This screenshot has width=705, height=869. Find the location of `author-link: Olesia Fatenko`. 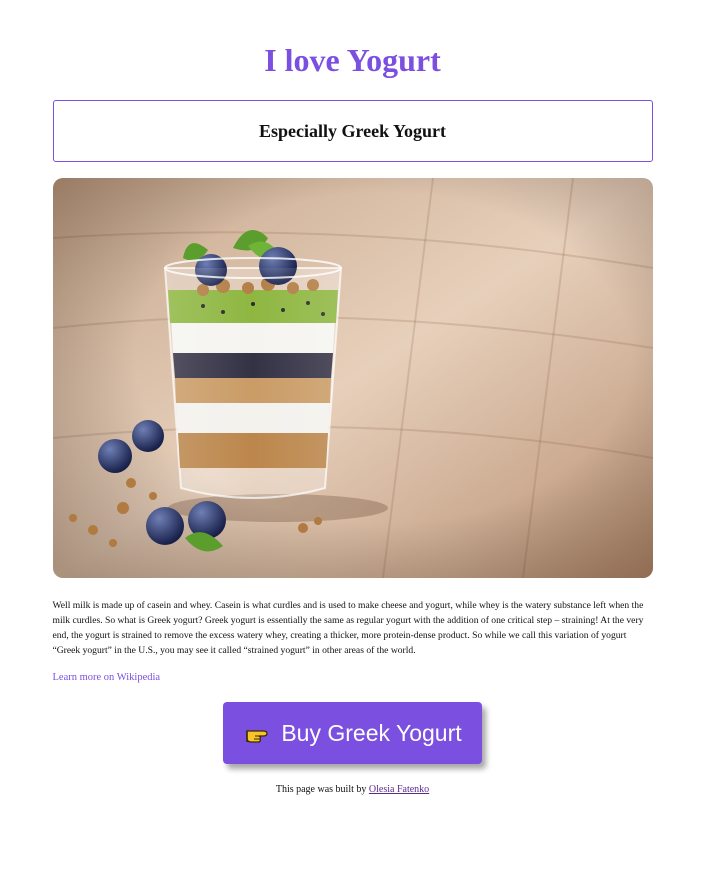

author-link: Olesia Fatenko is located at coordinates (399, 789).